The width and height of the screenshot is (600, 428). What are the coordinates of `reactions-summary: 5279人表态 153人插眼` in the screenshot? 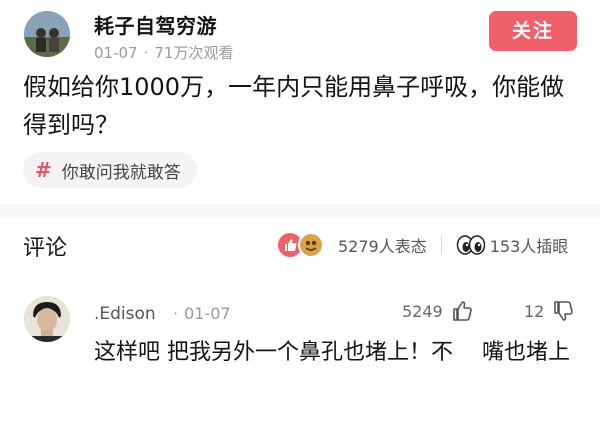 It's located at (423, 245).